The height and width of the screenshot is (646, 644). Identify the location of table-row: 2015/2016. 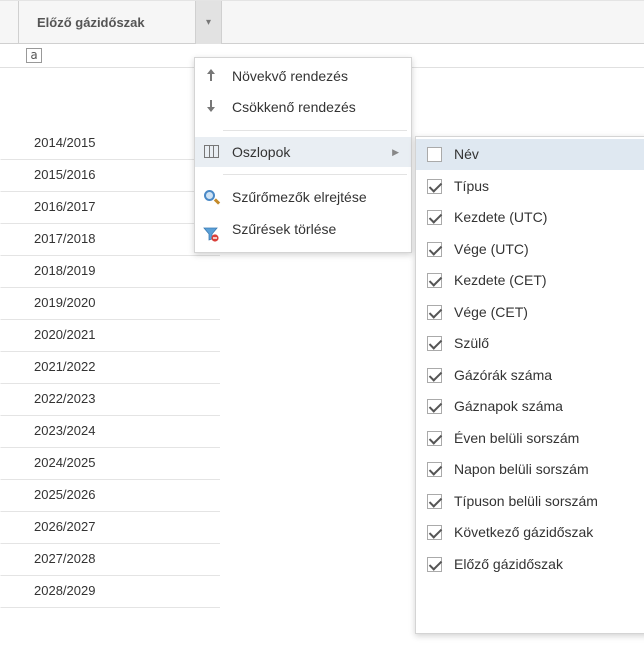
(110, 176).